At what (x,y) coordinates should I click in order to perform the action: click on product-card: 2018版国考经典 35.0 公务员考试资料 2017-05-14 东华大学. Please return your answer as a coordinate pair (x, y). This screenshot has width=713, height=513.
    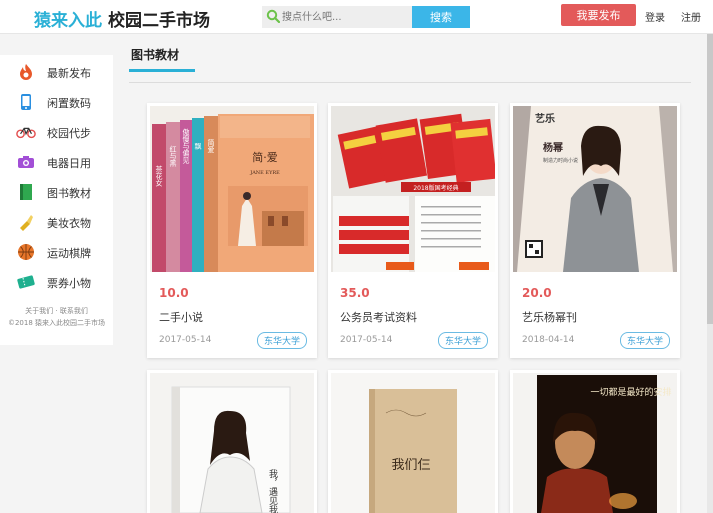
    Looking at the image, I should click on (413, 230).